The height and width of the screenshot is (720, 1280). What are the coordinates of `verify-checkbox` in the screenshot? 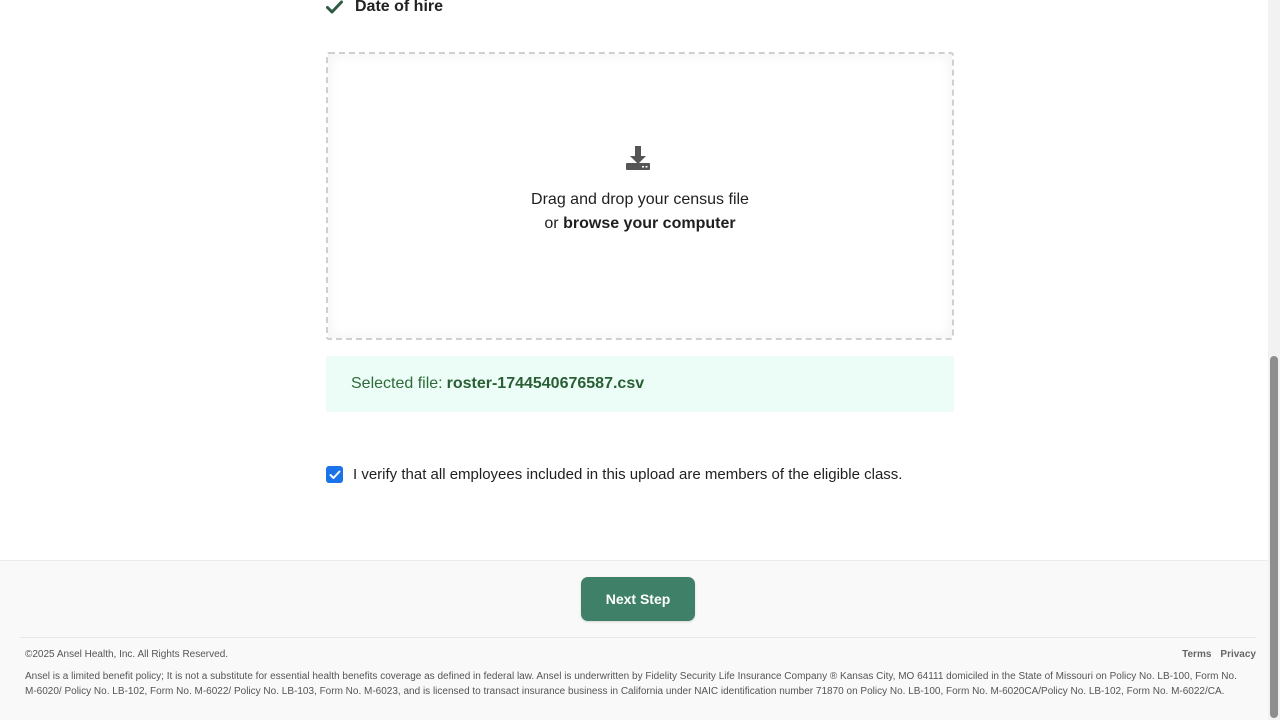 It's located at (334, 474).